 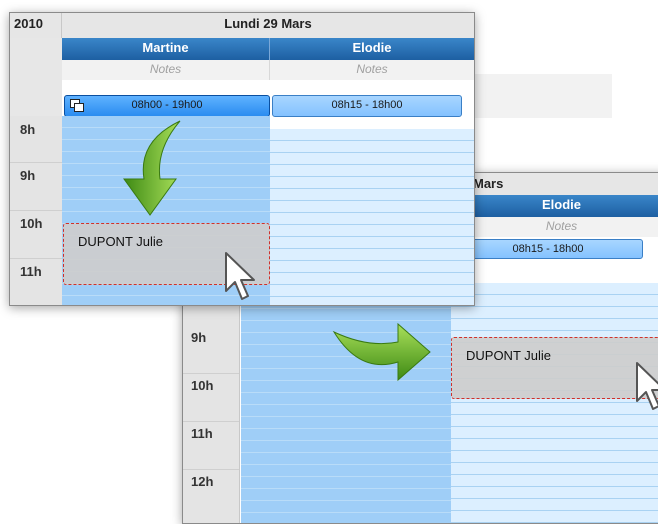 I want to click on shift-martine: 08h00 - 19h00, so click(x=167, y=106).